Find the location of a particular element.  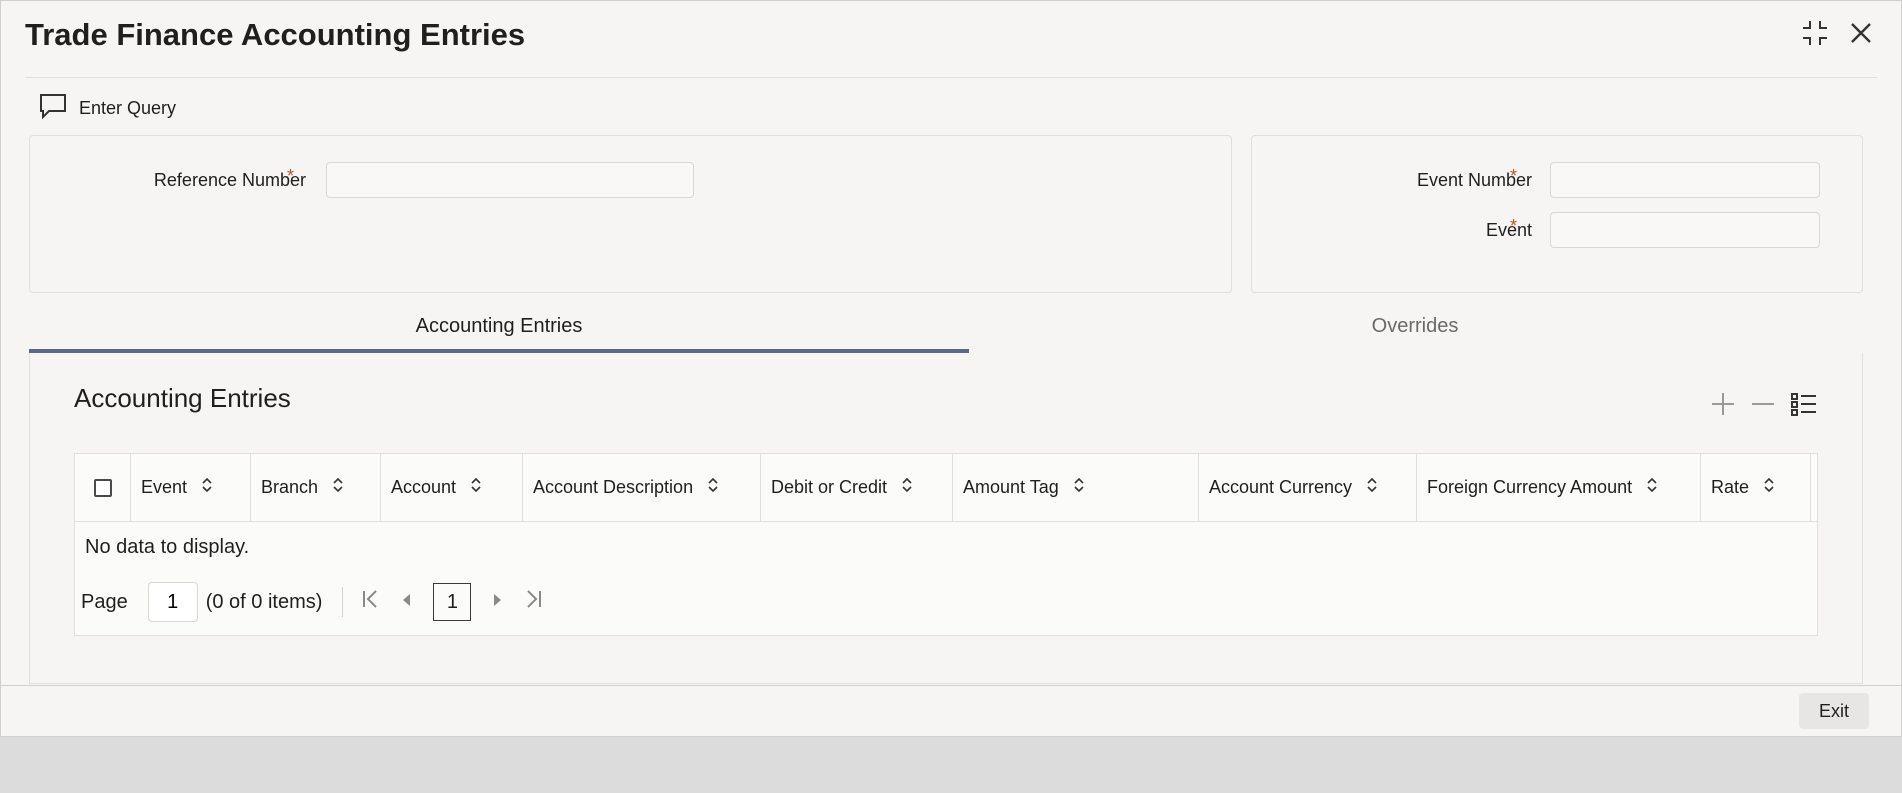

title-divider is located at coordinates (951, 77).